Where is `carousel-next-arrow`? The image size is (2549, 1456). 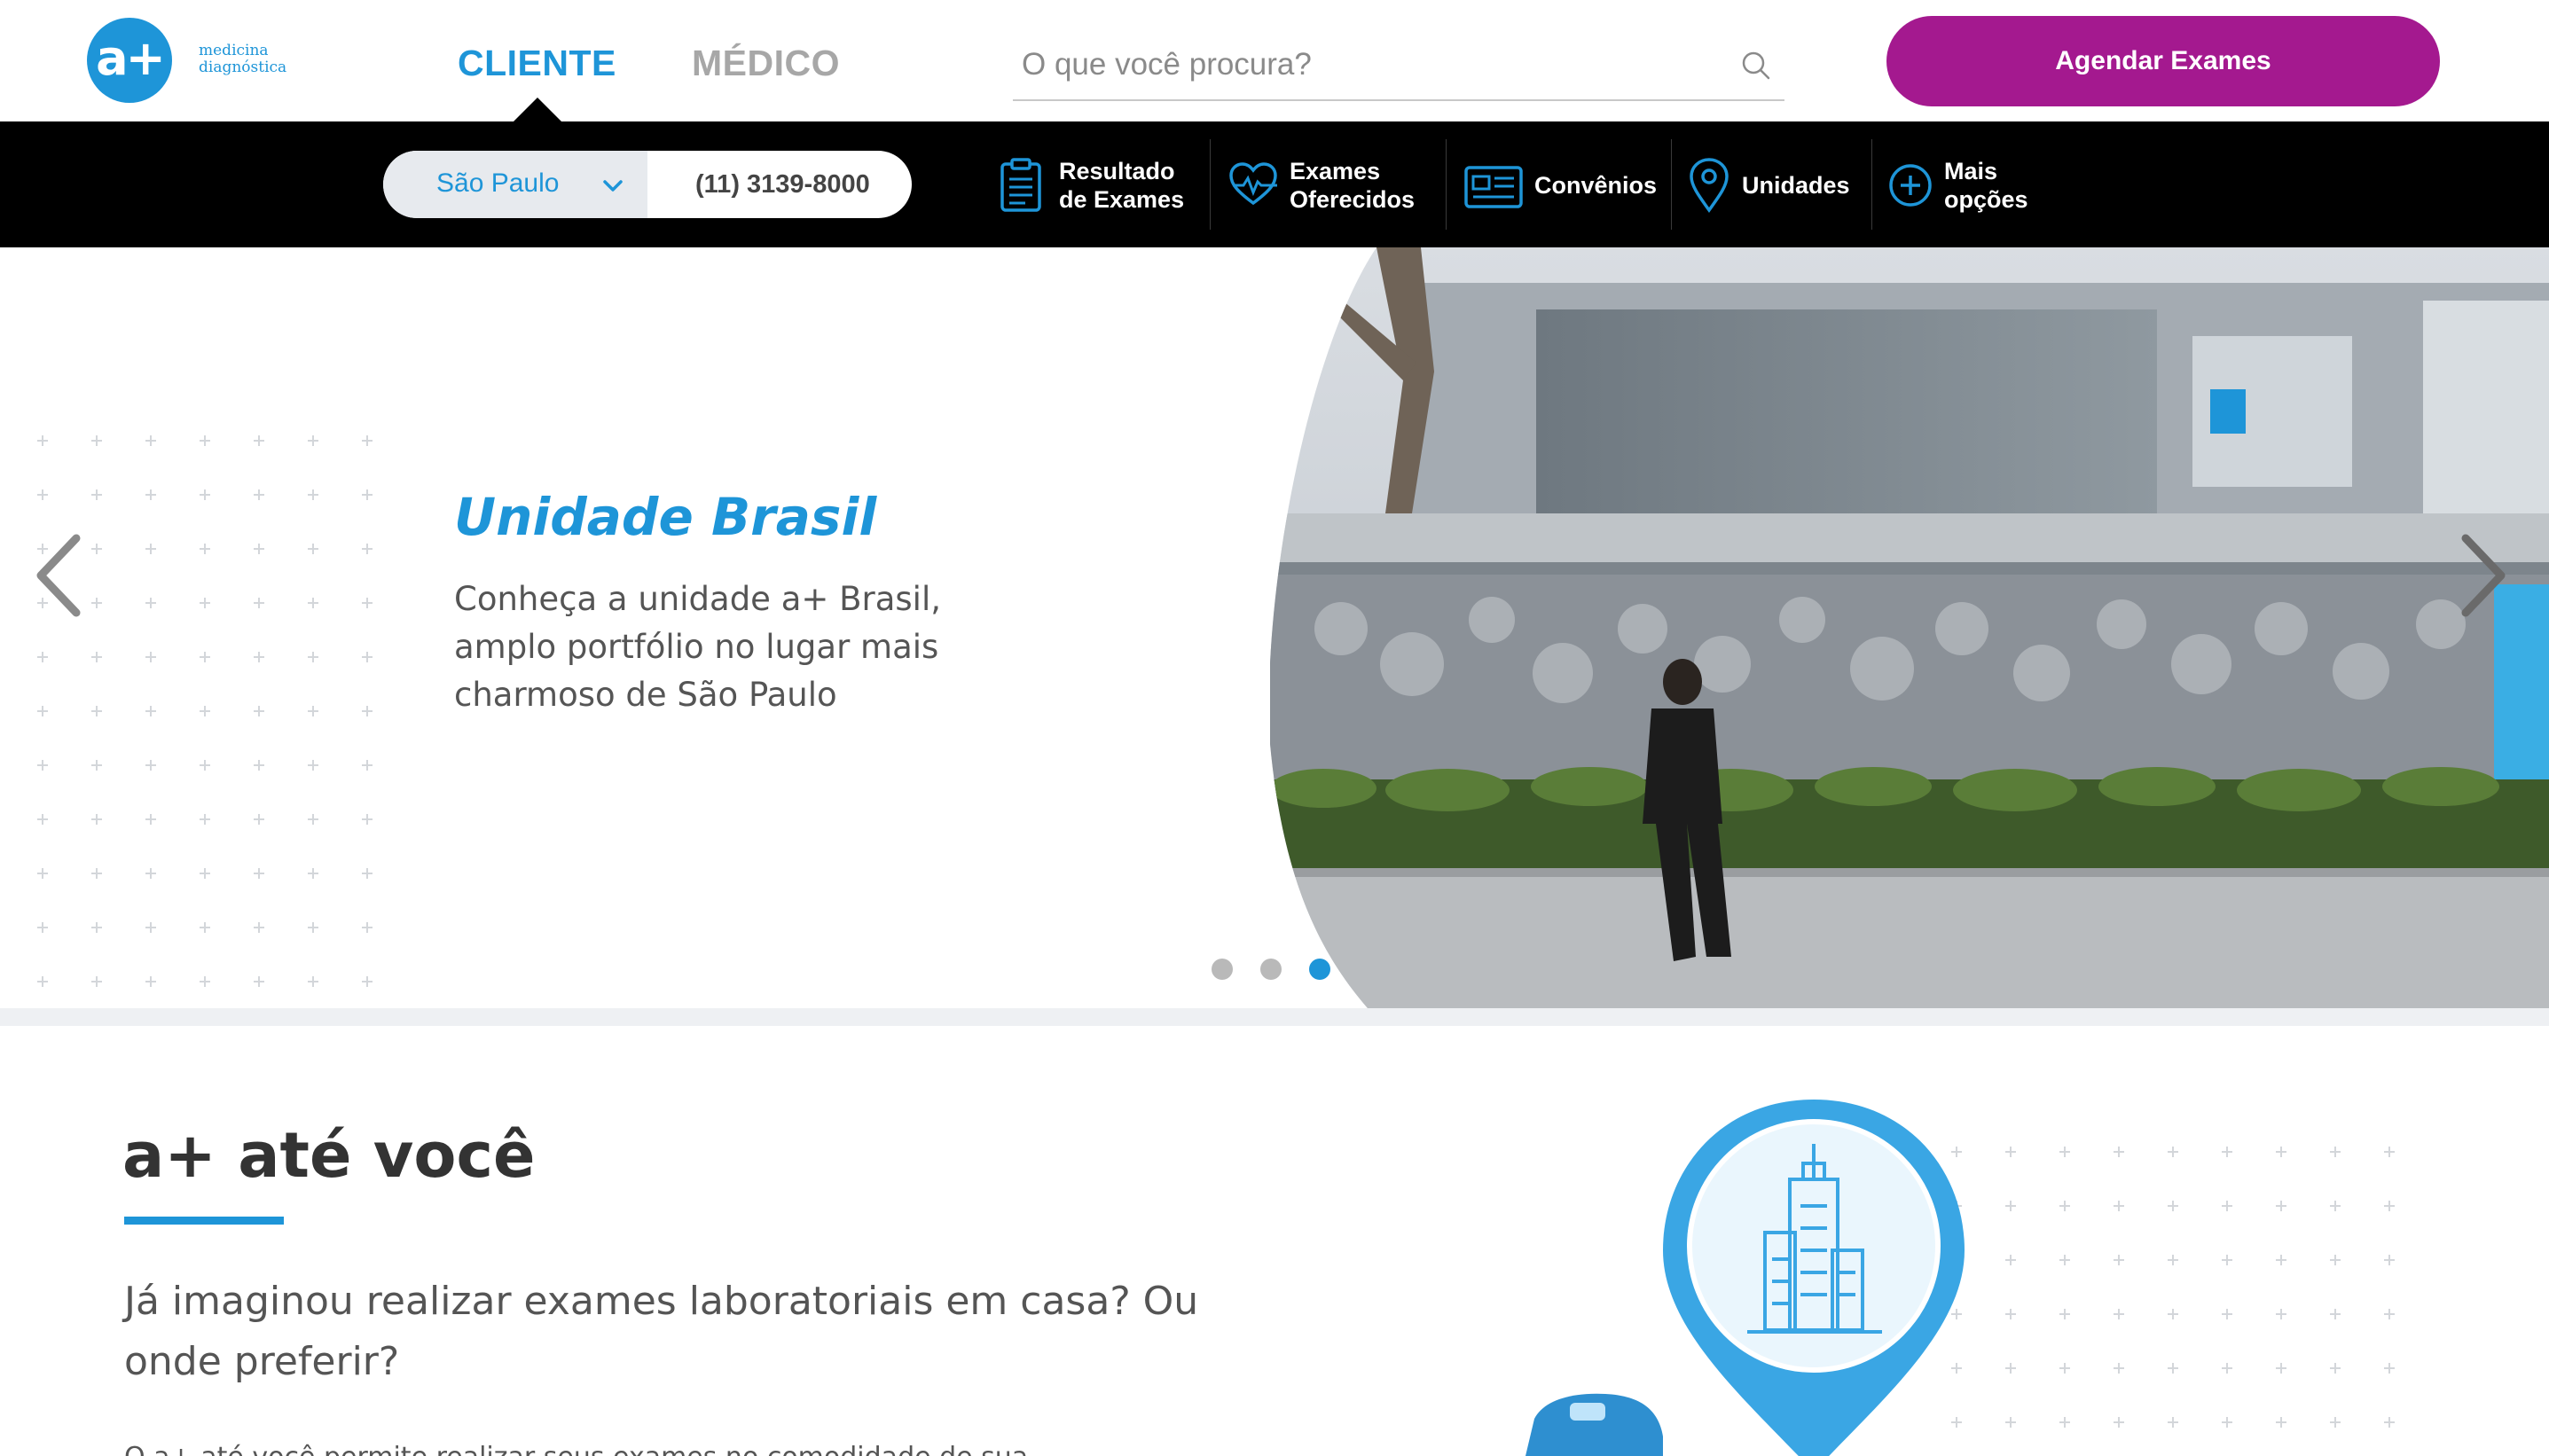
carousel-next-arrow is located at coordinates (2483, 575).